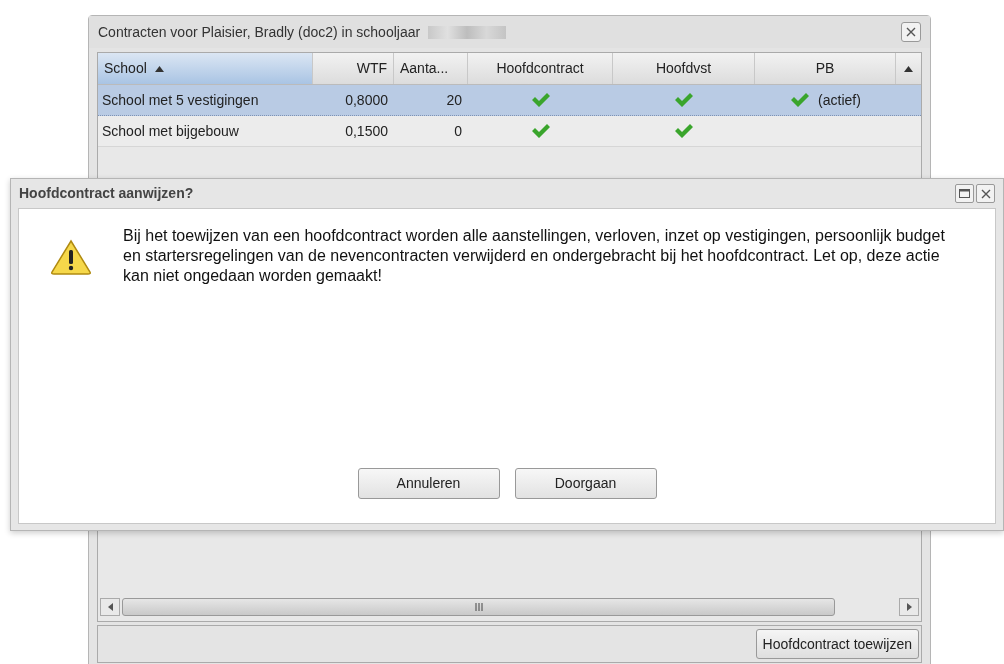  I want to click on scroll-left-button, so click(110, 607).